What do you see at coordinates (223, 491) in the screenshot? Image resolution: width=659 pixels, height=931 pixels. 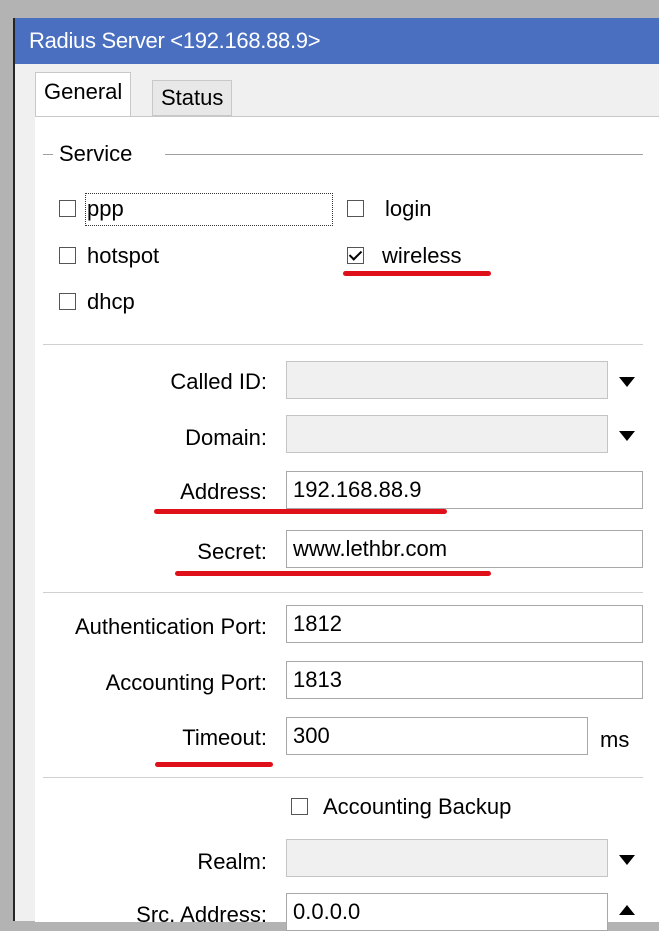 I see `address-label: Address:` at bounding box center [223, 491].